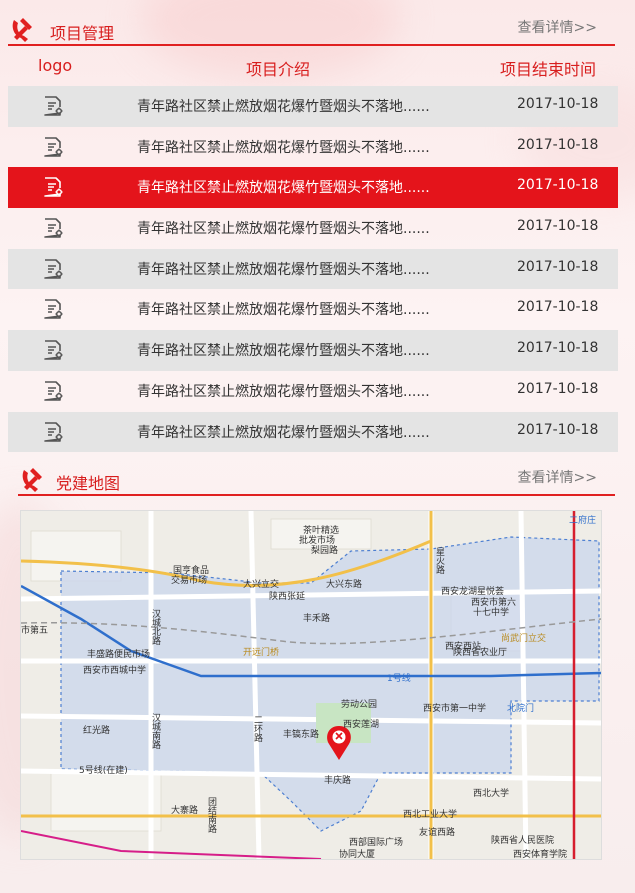 Image resolution: width=635 pixels, height=893 pixels. I want to click on map-label: 西北工业大学, so click(430, 815).